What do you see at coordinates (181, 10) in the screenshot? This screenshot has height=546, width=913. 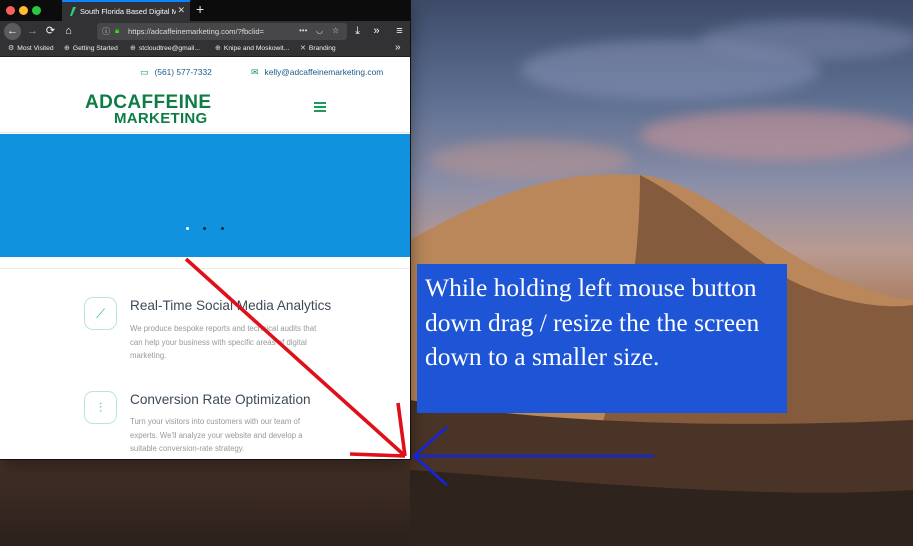 I see `tab-close-icon: ✕` at bounding box center [181, 10].